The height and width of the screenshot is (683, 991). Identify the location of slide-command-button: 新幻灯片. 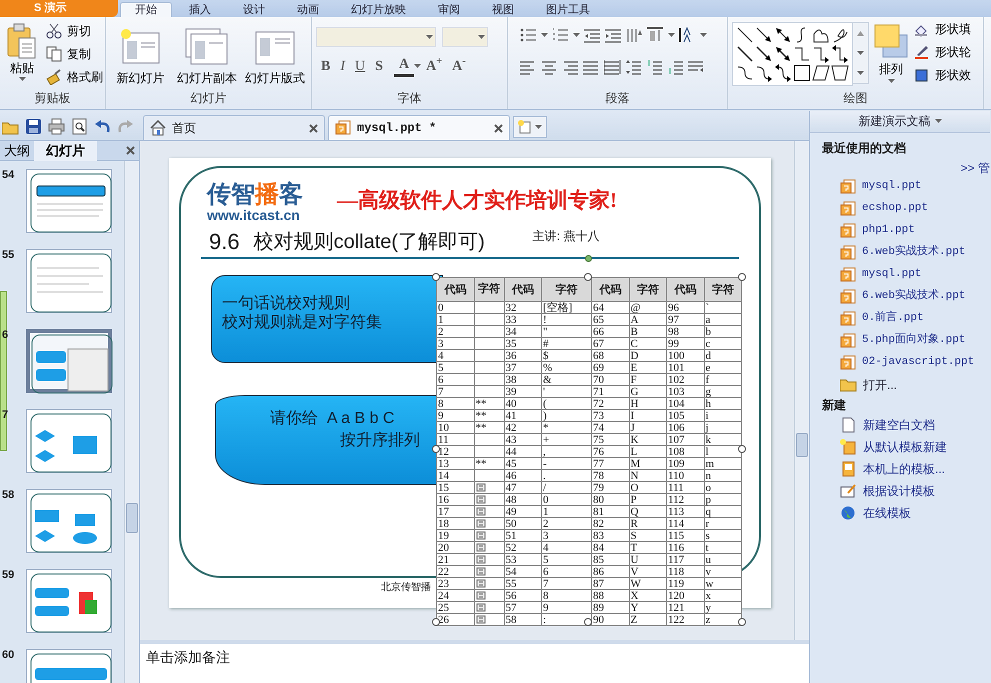
(140, 52).